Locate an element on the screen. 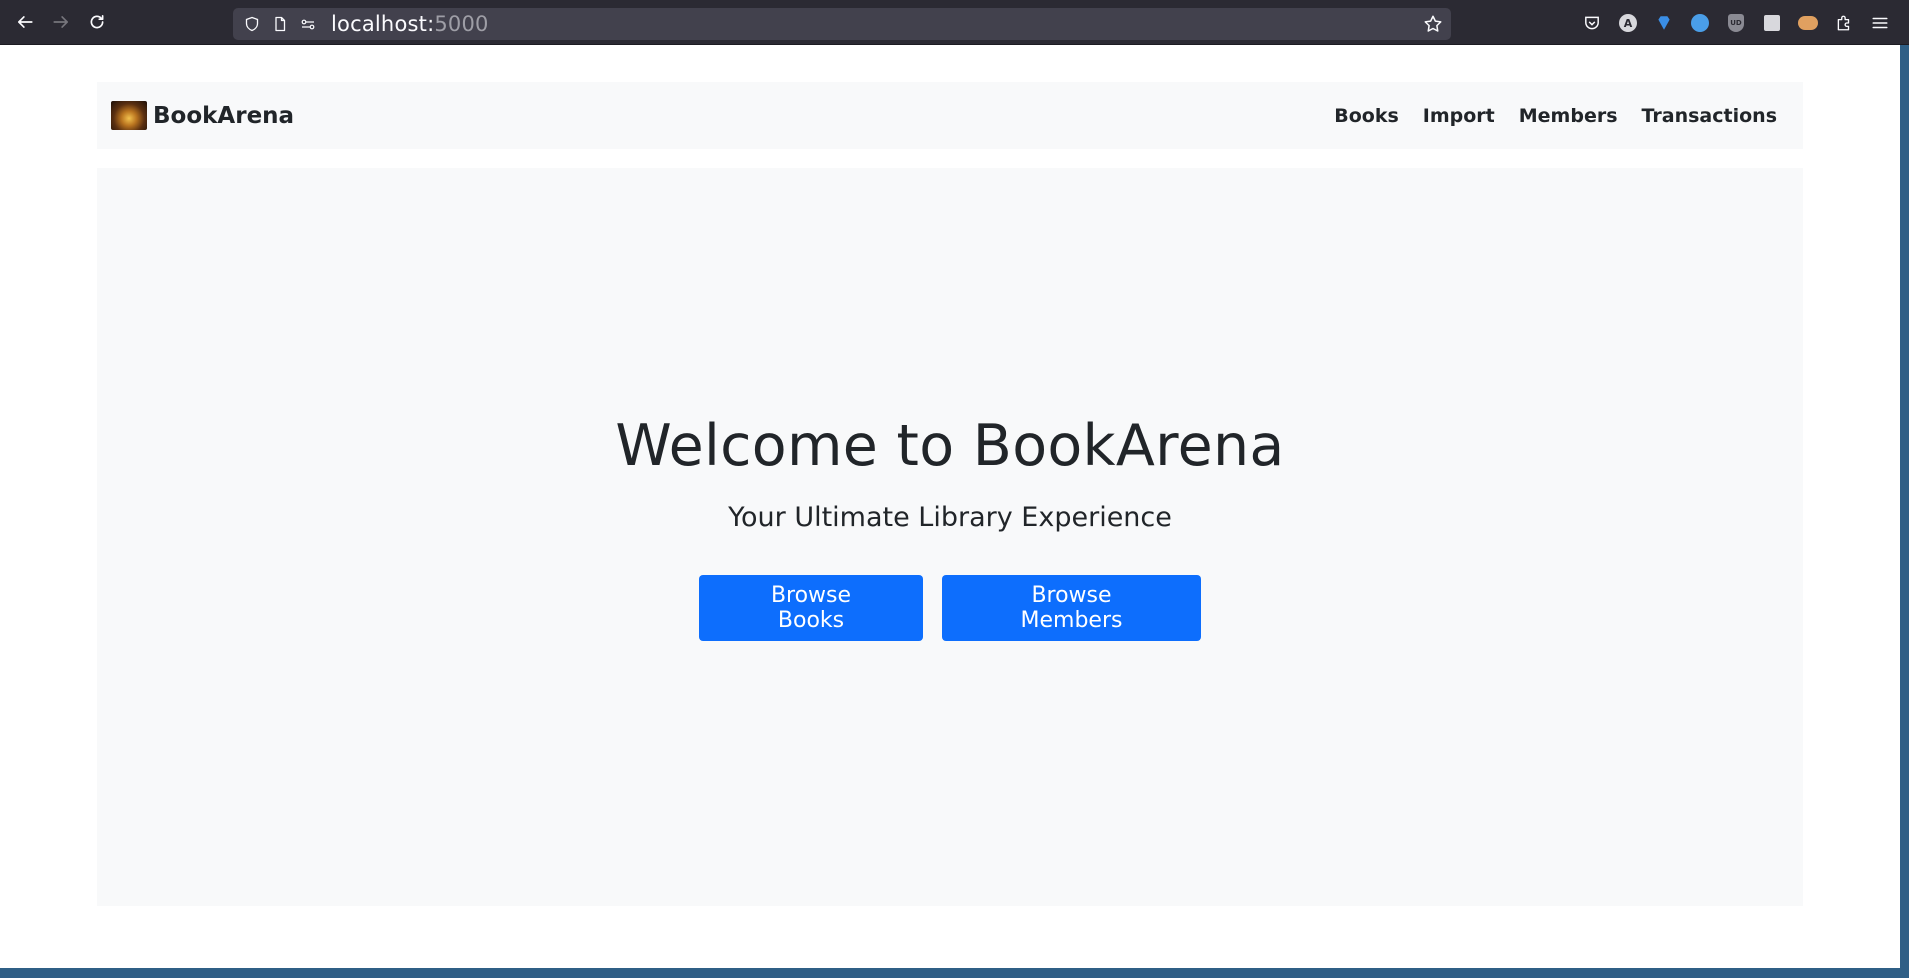 The height and width of the screenshot is (978, 1909). reload-icon is located at coordinates (97, 21).